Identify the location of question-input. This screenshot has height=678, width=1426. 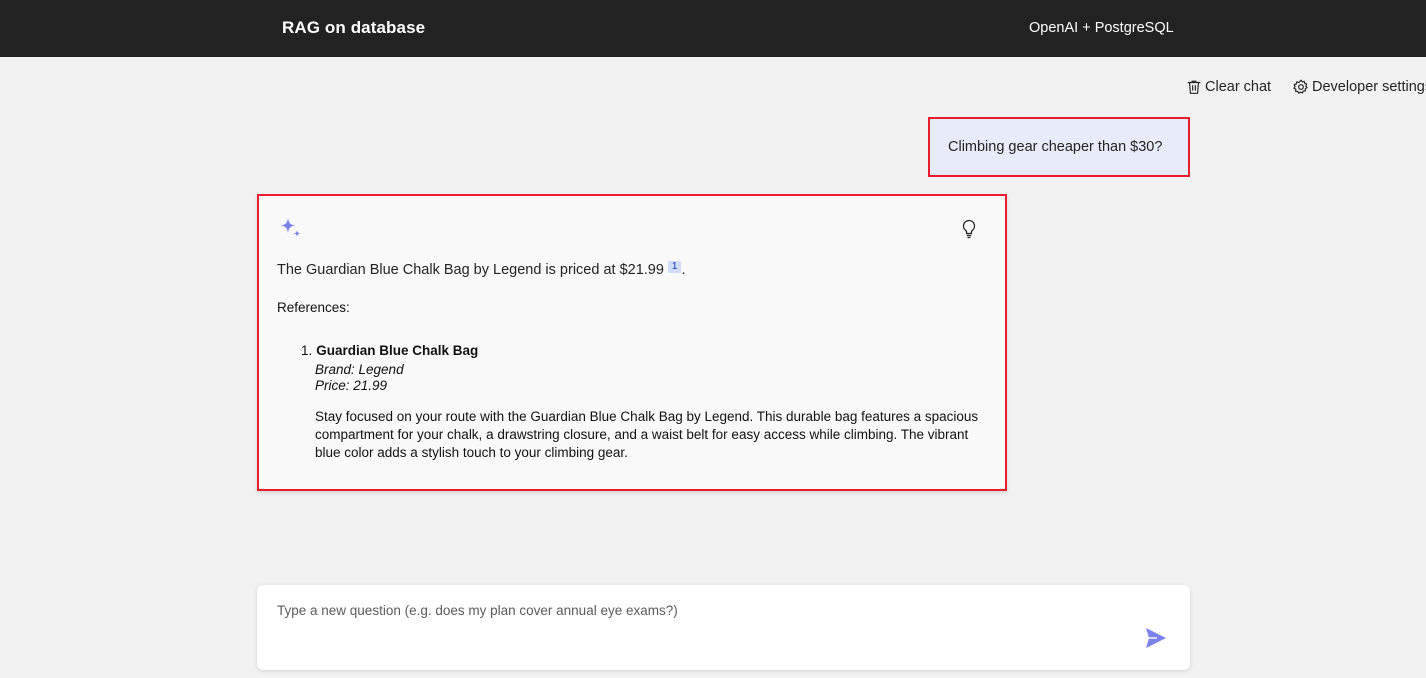
(697, 628).